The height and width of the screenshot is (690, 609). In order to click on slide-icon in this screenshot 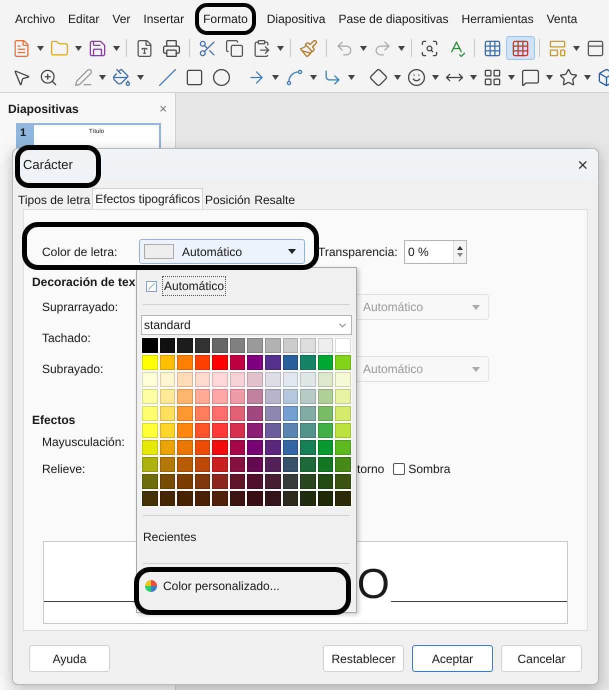, I will do `click(595, 48)`.